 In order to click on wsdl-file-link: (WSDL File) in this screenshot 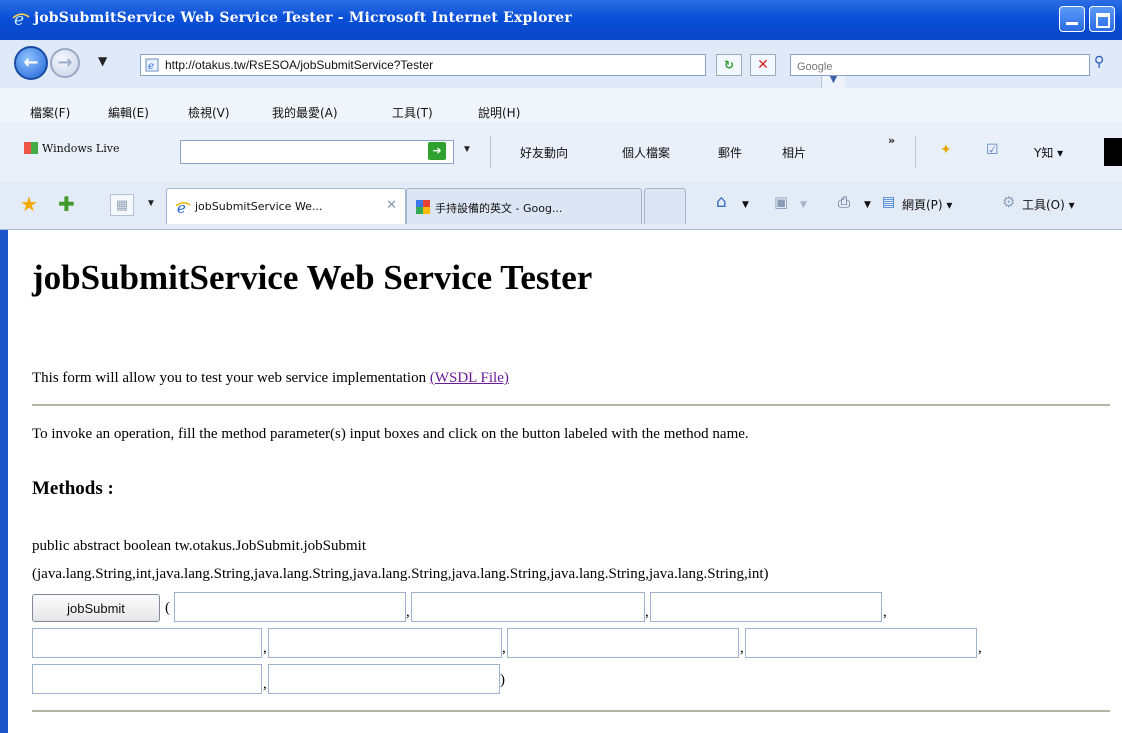, I will do `click(469, 378)`.